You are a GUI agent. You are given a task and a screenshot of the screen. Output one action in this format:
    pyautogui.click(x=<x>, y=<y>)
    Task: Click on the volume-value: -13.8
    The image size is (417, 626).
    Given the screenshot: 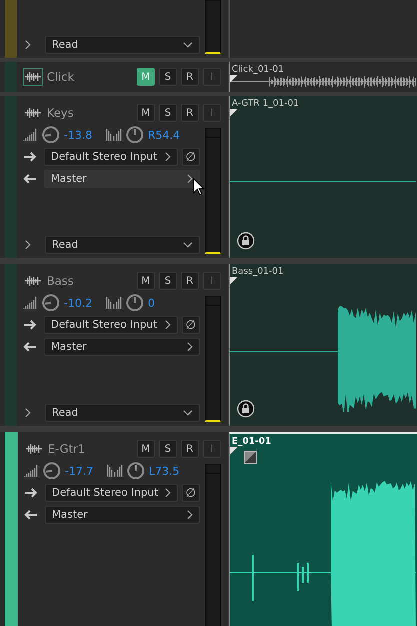 What is the action you would take?
    pyautogui.click(x=83, y=135)
    